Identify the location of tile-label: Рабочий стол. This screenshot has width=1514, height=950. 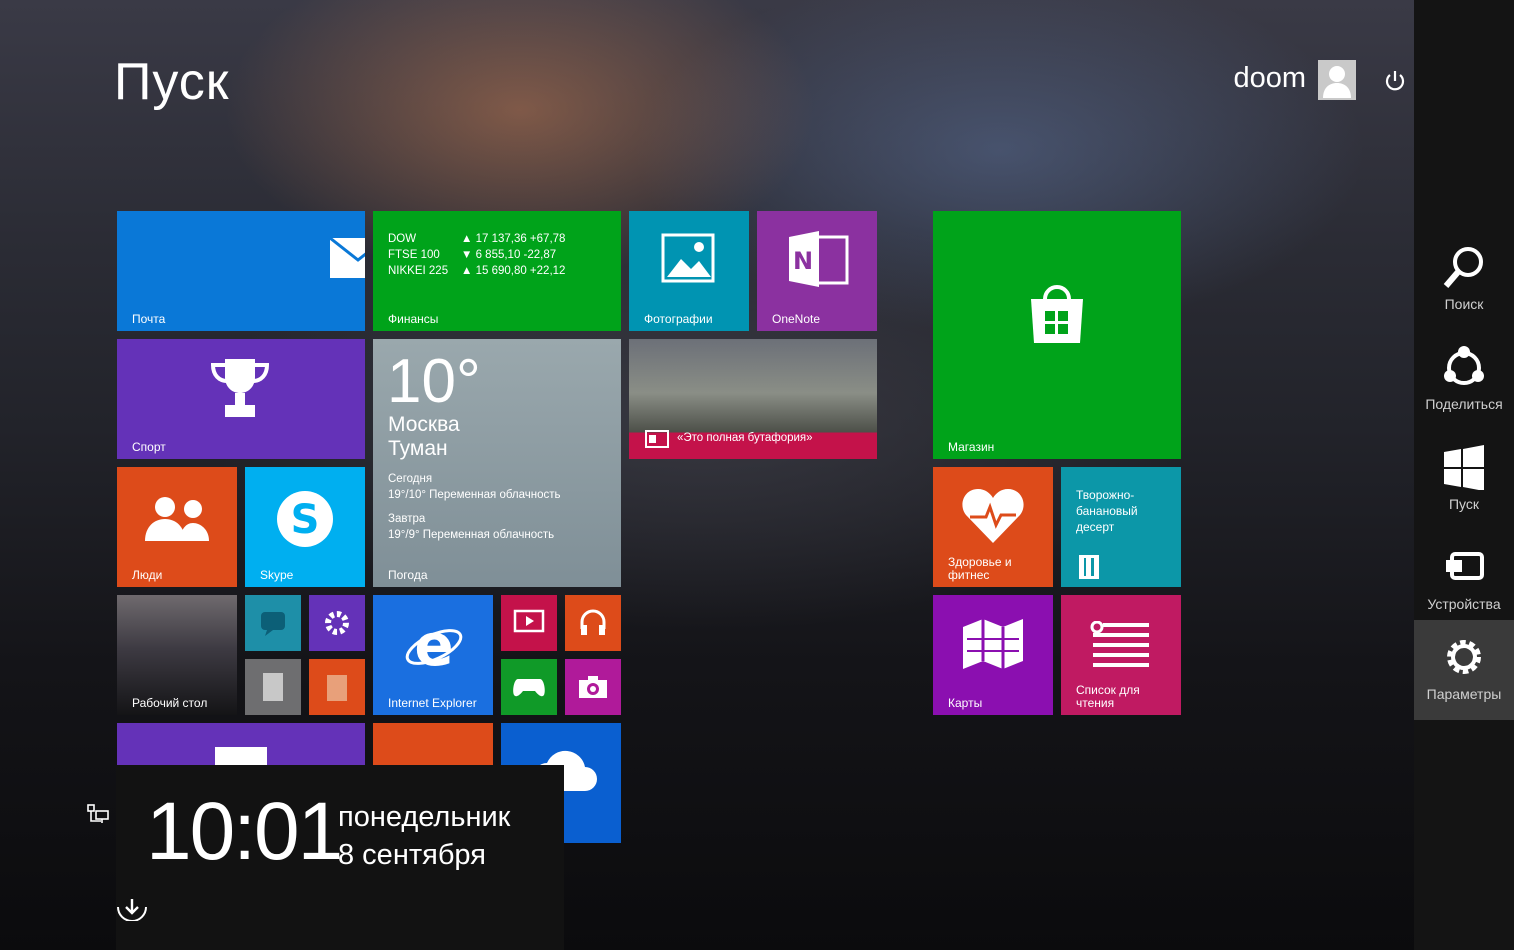
(170, 703).